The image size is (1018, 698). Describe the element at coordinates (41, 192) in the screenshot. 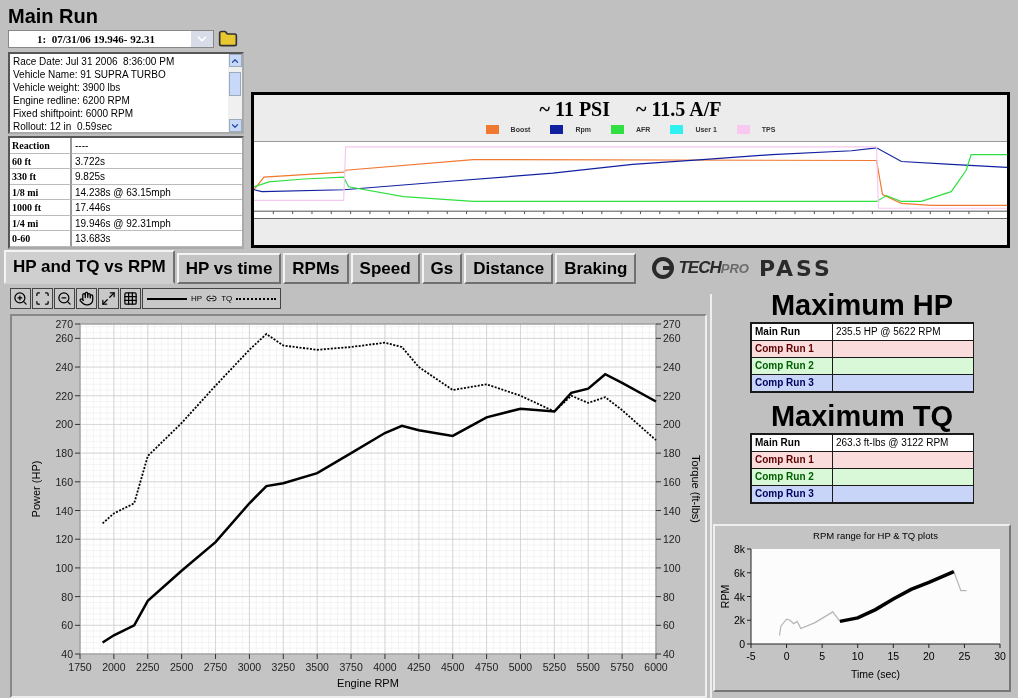

I see `table-cell: 1/8 mi` at that location.